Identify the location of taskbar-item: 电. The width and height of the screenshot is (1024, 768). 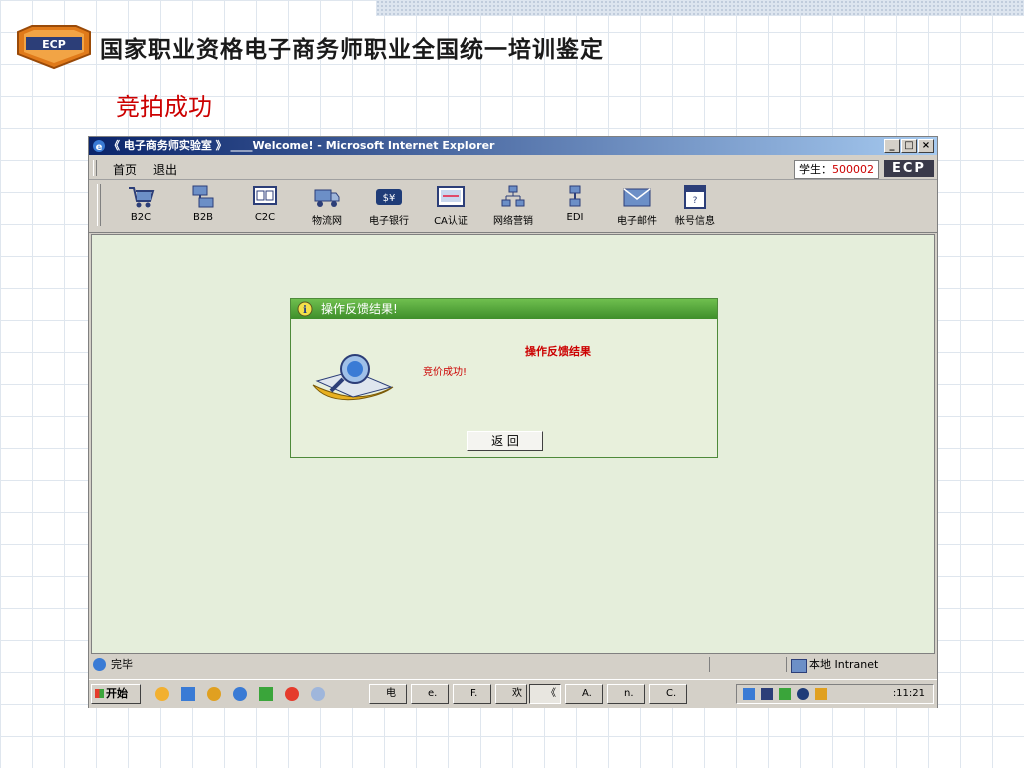
(388, 694).